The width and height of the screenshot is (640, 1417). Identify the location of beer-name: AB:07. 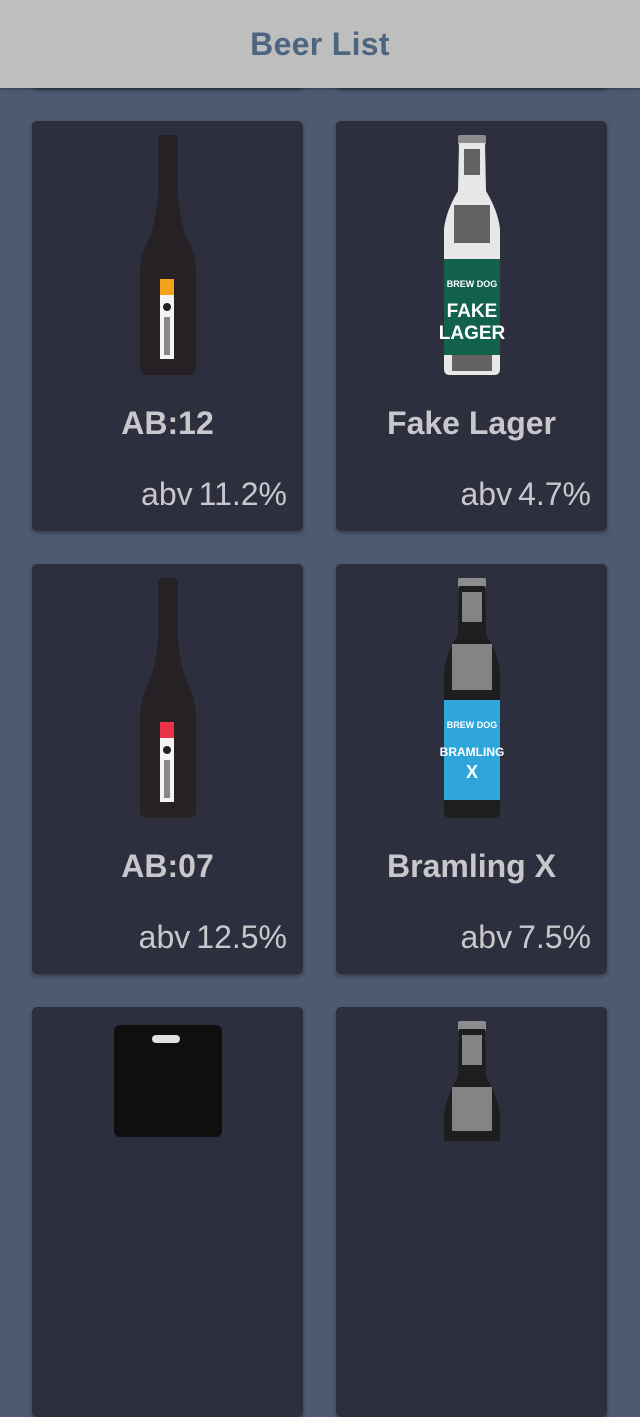
(167, 866).